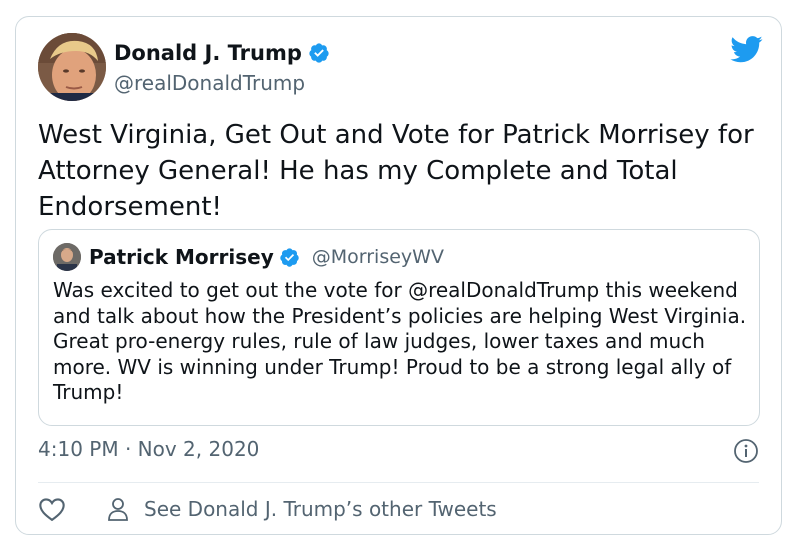 The image size is (800, 554). Describe the element at coordinates (320, 509) in the screenshot. I see `see-other-tweets-label: See Donald J. Trump’s other Tweets` at that location.